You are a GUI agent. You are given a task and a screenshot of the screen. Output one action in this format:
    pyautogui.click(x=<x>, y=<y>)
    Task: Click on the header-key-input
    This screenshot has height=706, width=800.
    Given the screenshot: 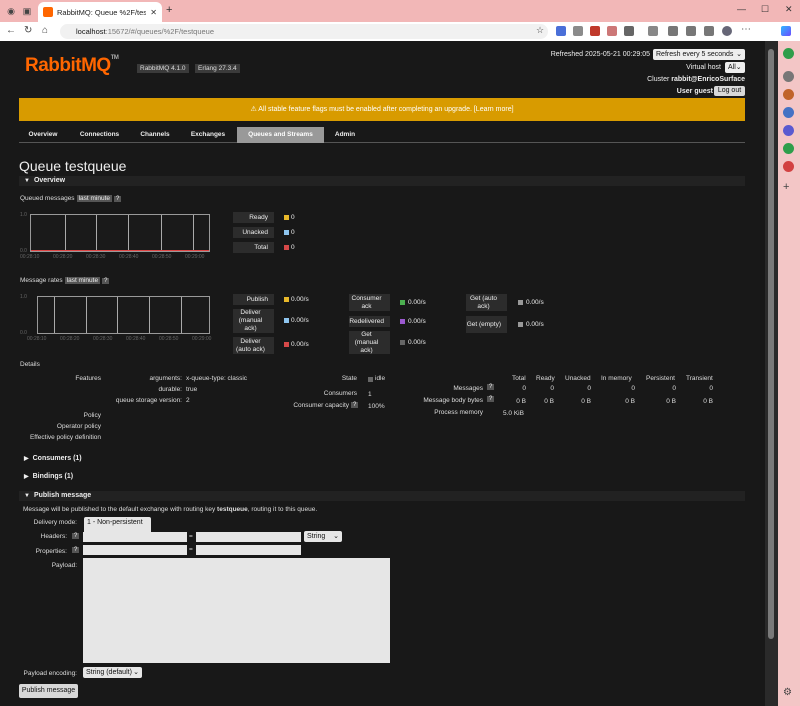 What is the action you would take?
    pyautogui.click(x=135, y=537)
    